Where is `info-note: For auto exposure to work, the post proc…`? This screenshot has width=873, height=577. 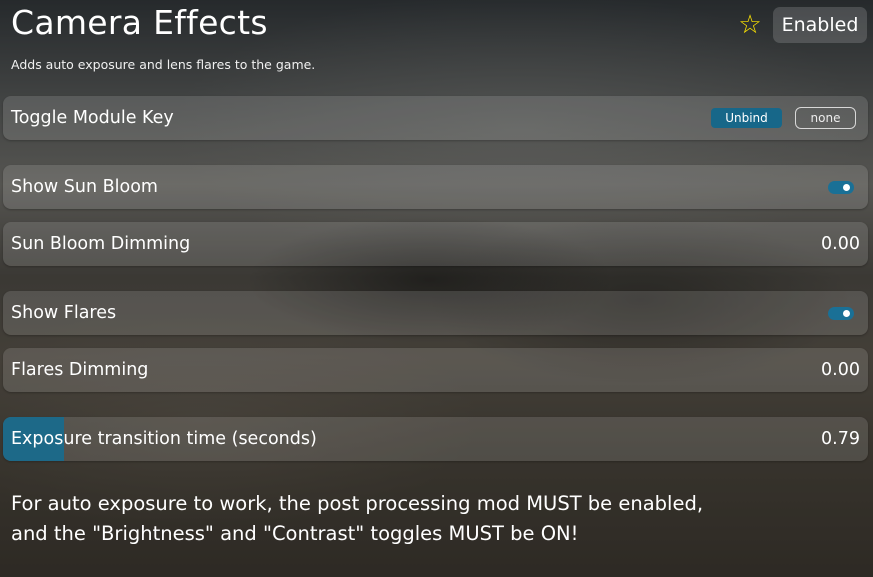
info-note: For auto exposure to work, the post proc… is located at coordinates (357, 519).